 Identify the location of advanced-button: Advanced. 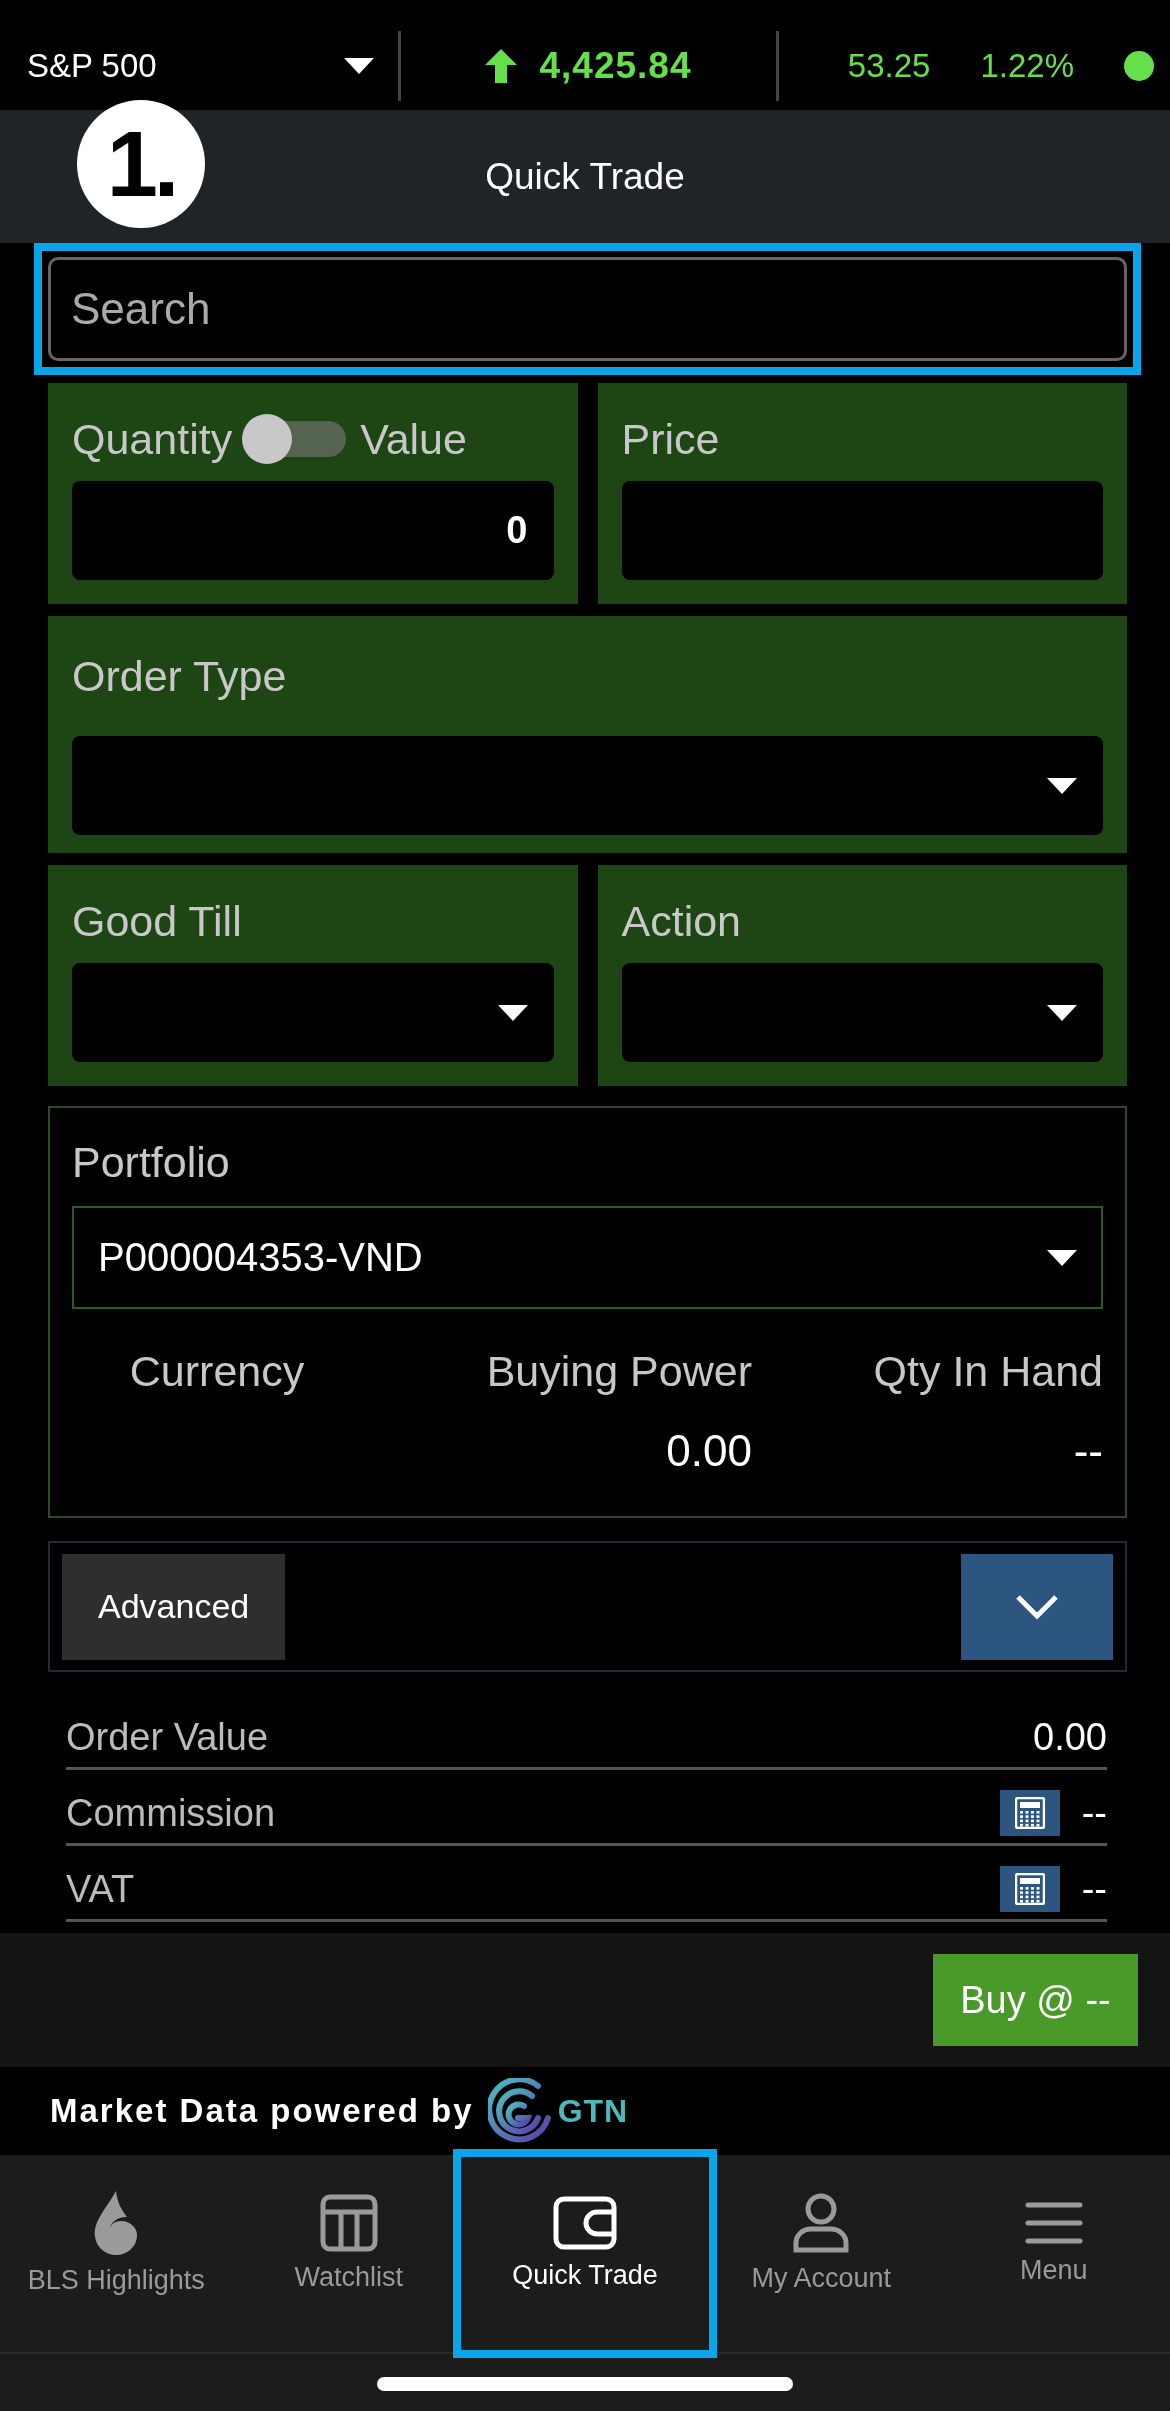
(174, 1606).